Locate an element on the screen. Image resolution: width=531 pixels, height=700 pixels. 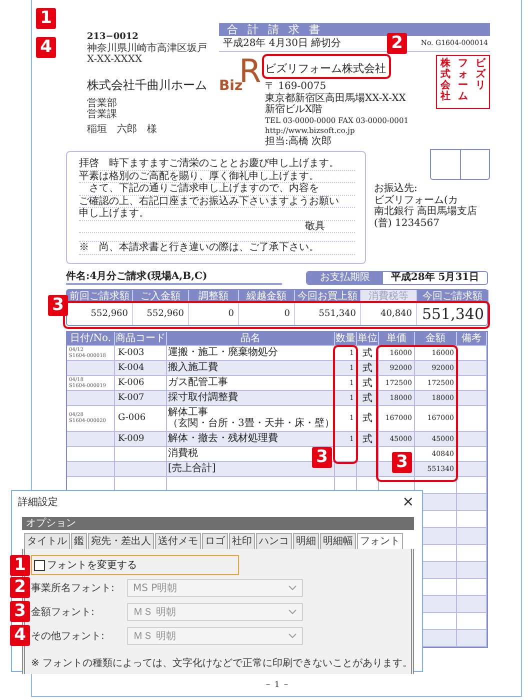
tab: タイトル is located at coordinates (47, 541).